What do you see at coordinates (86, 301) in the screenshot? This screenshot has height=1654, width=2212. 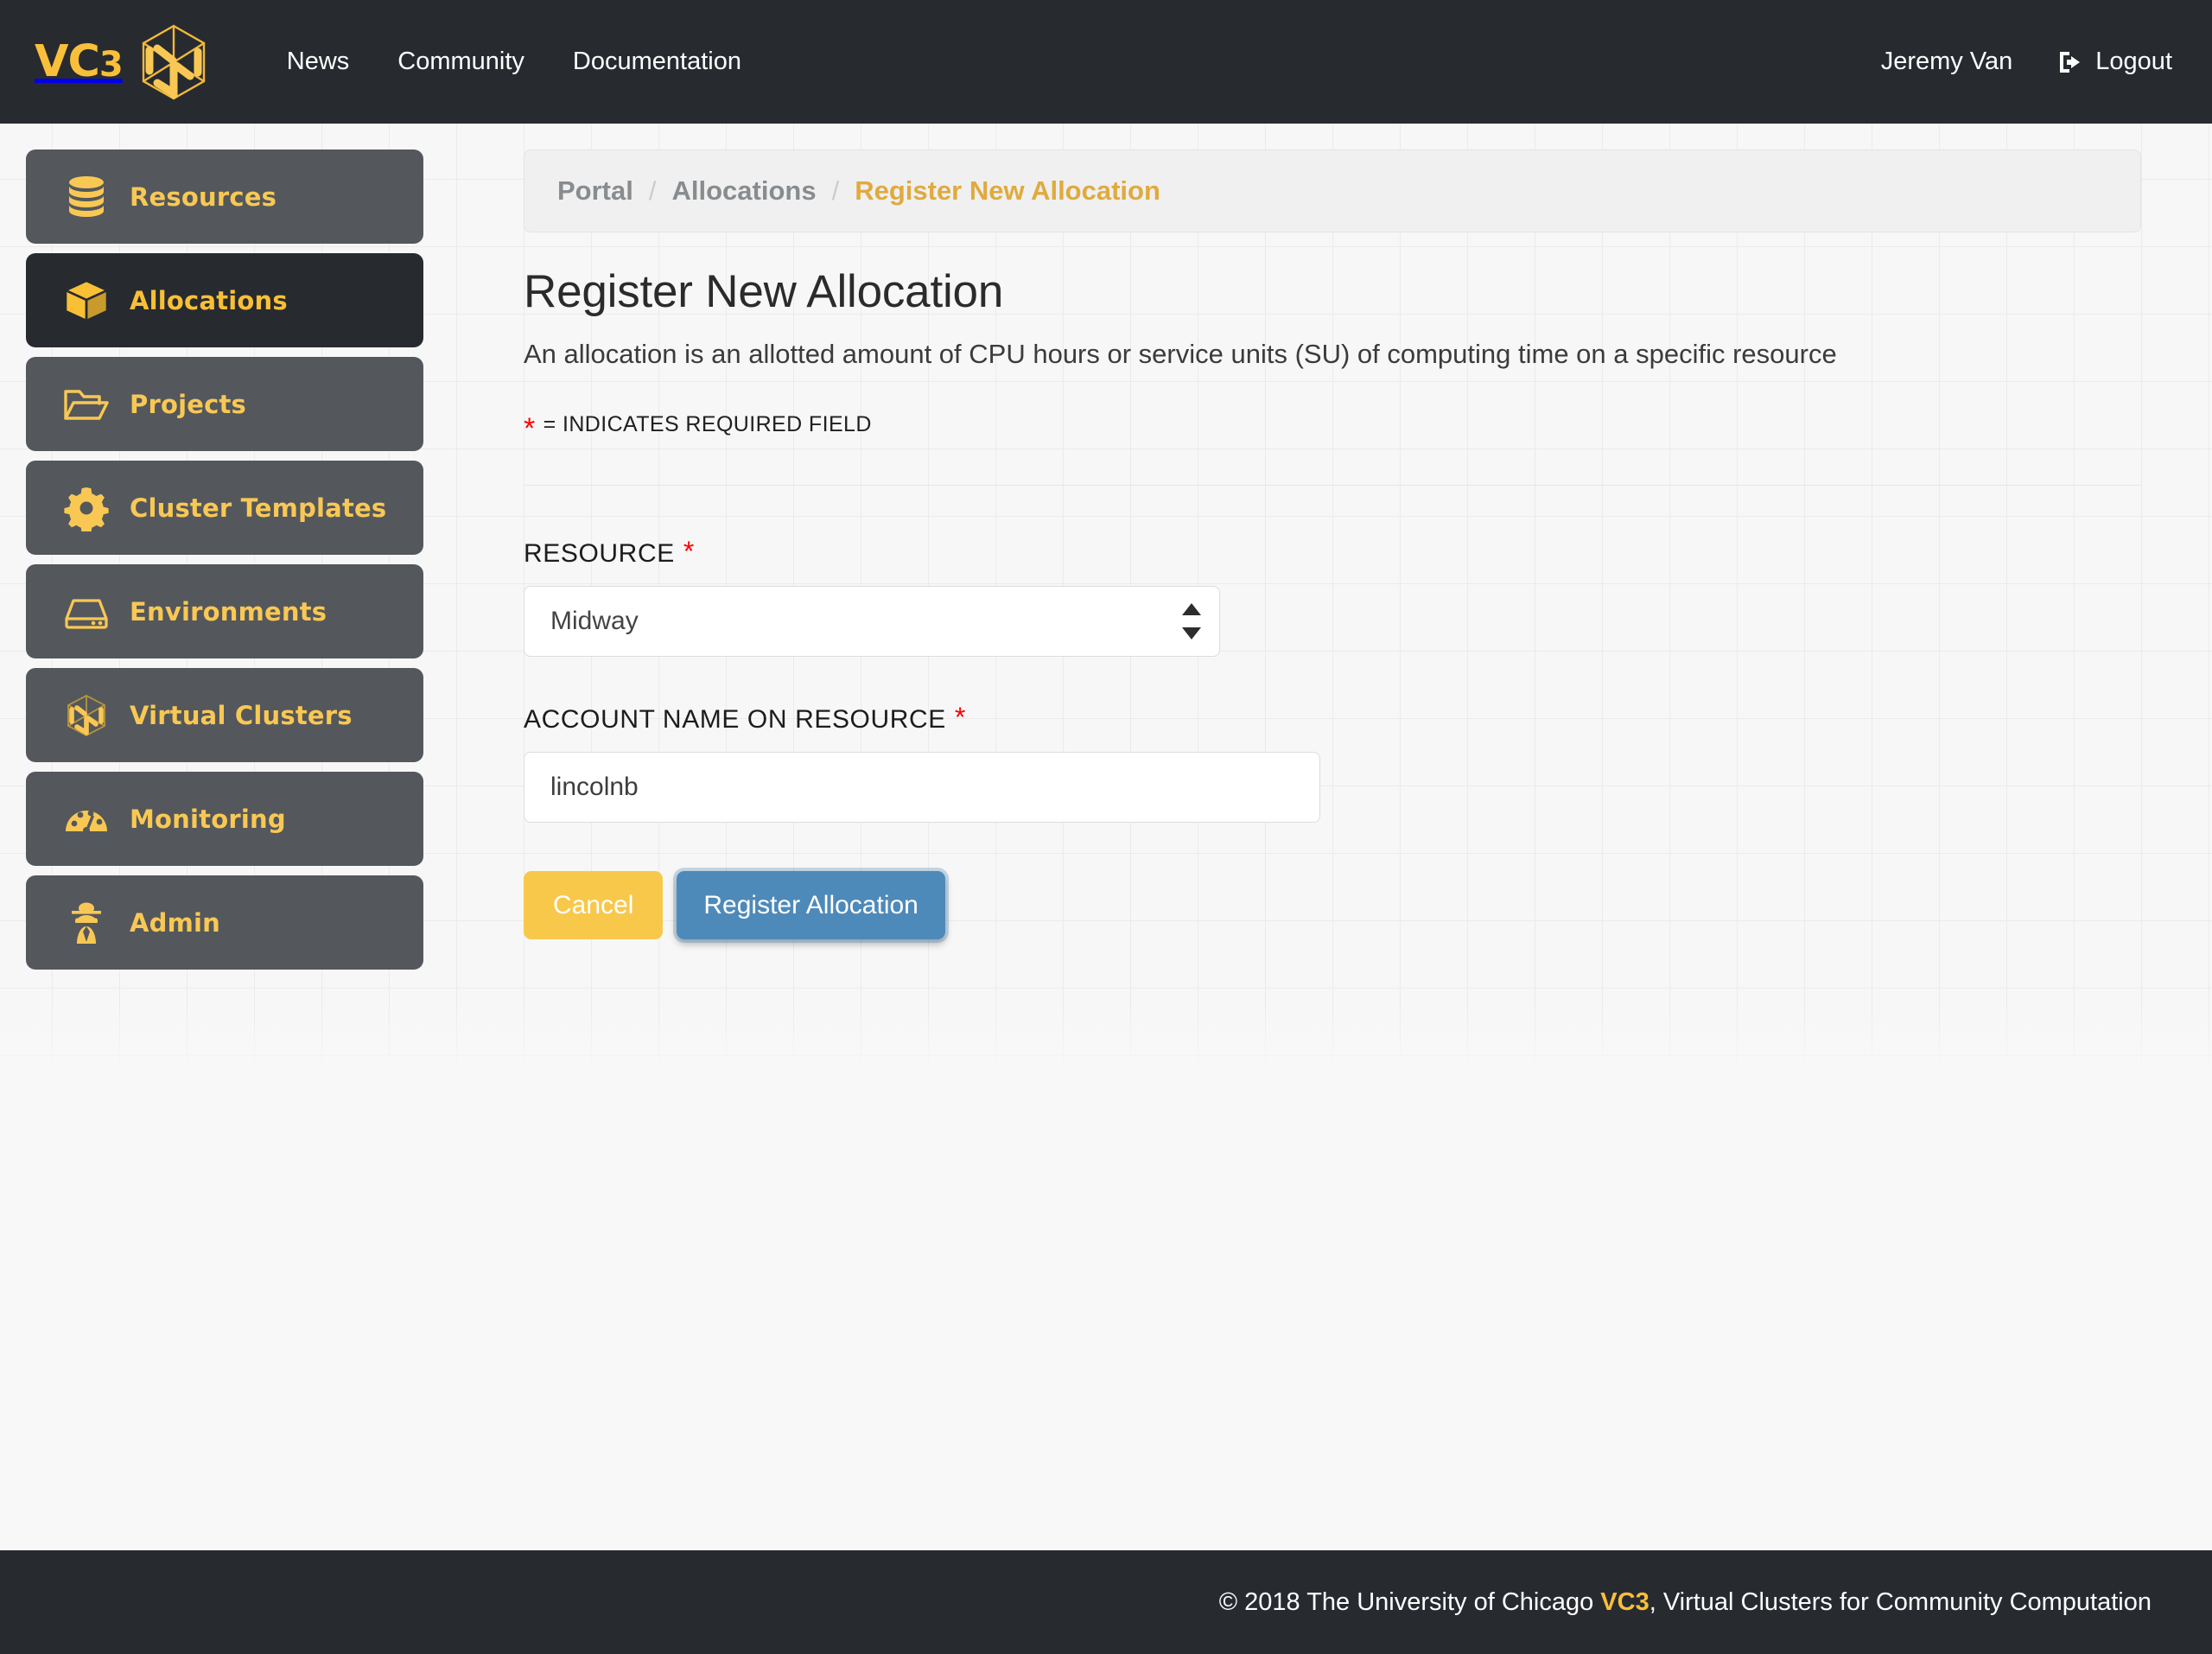 I see `cube-box-icon` at bounding box center [86, 301].